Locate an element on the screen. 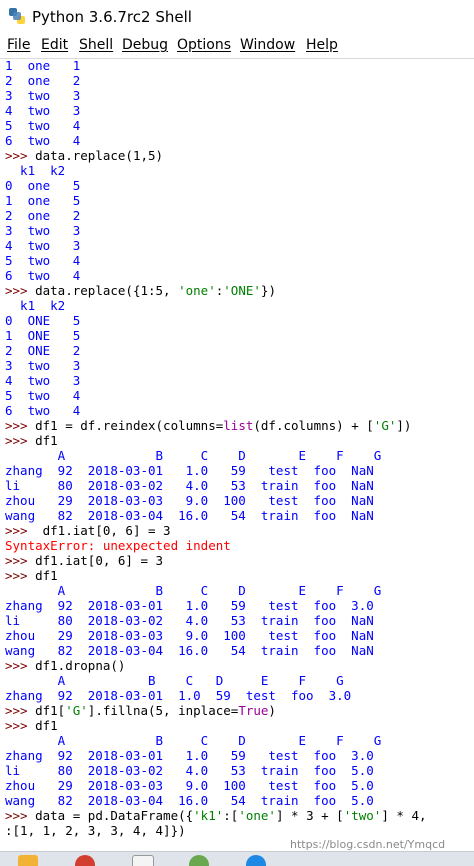 Image resolution: width=474 pixels, height=866 pixels. output-line: 1 one 1 is located at coordinates (43, 65).